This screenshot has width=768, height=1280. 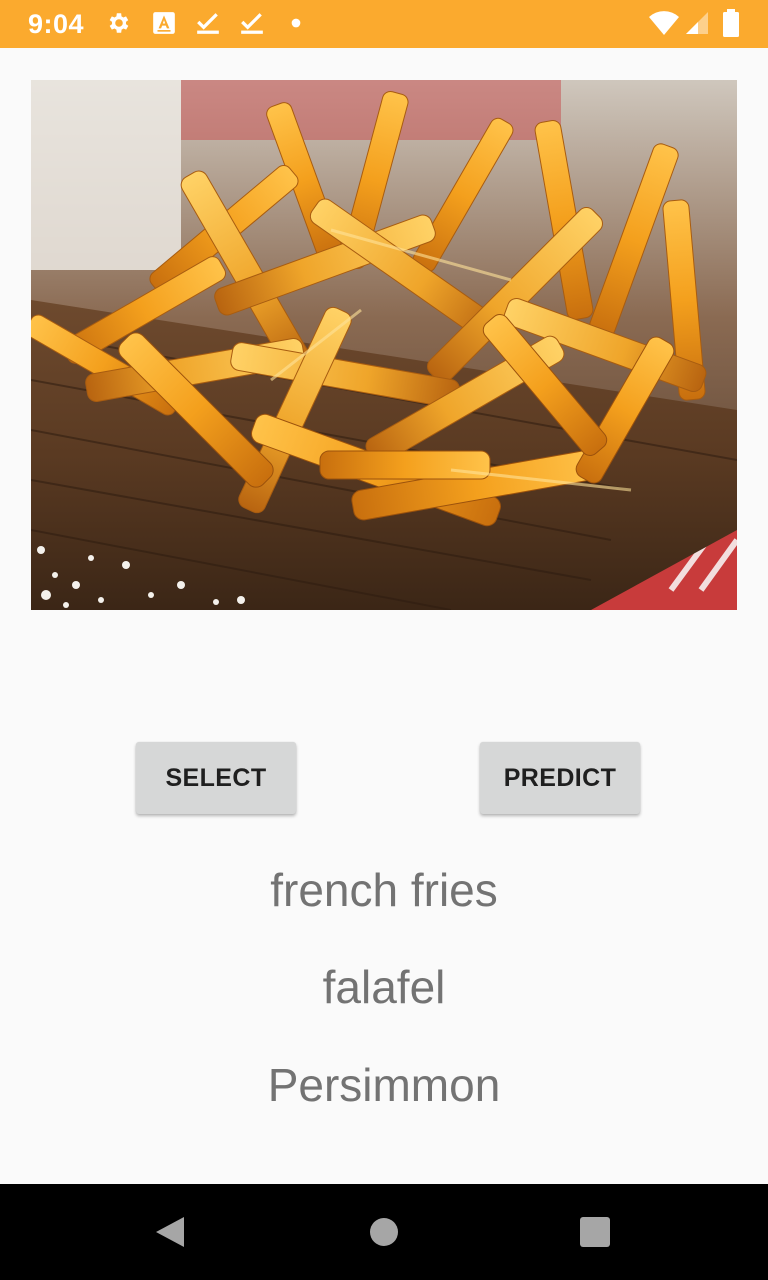 What do you see at coordinates (384, 24) in the screenshot?
I see `status-bar: 9:04` at bounding box center [384, 24].